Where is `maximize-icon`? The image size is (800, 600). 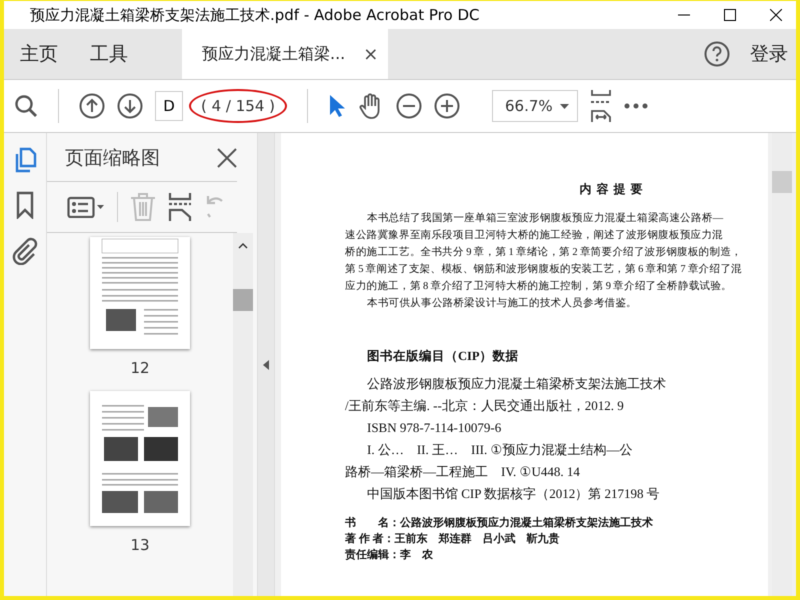
maximize-icon is located at coordinates (730, 15).